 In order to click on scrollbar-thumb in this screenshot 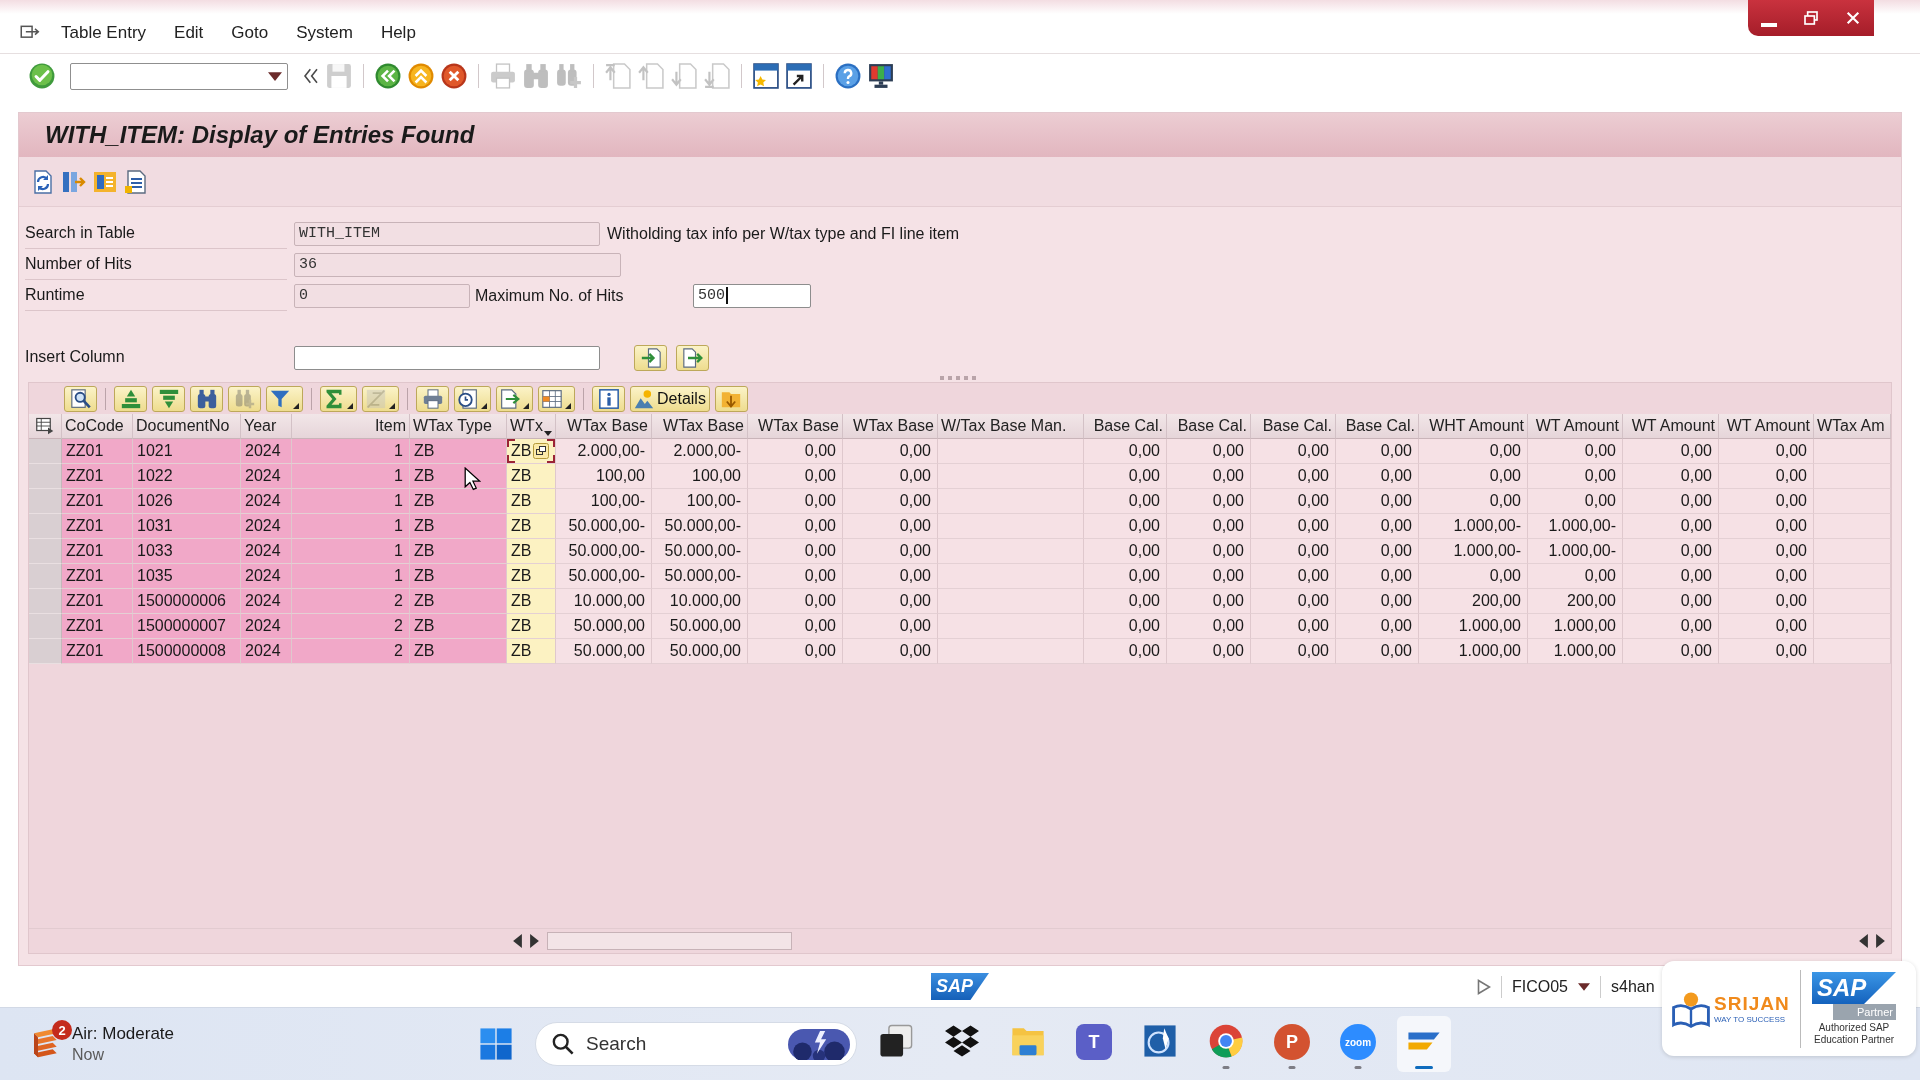, I will do `click(669, 941)`.